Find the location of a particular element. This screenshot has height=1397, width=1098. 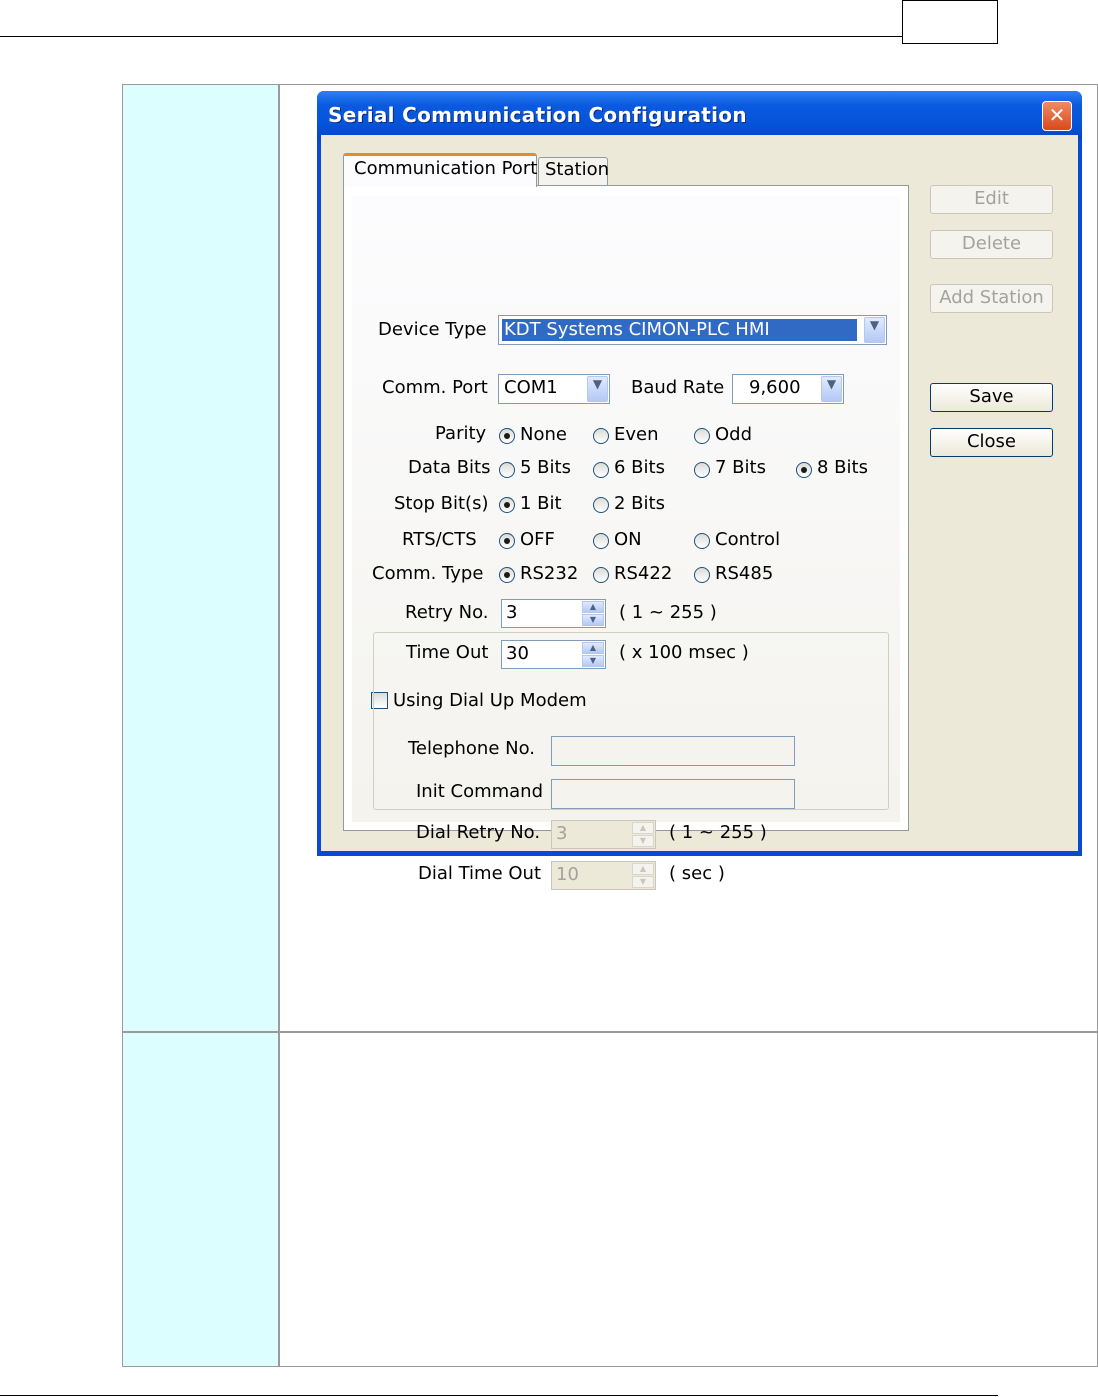

device-type-select: KDT Systems CIMON-PLC HMI ▼ is located at coordinates (692, 330).